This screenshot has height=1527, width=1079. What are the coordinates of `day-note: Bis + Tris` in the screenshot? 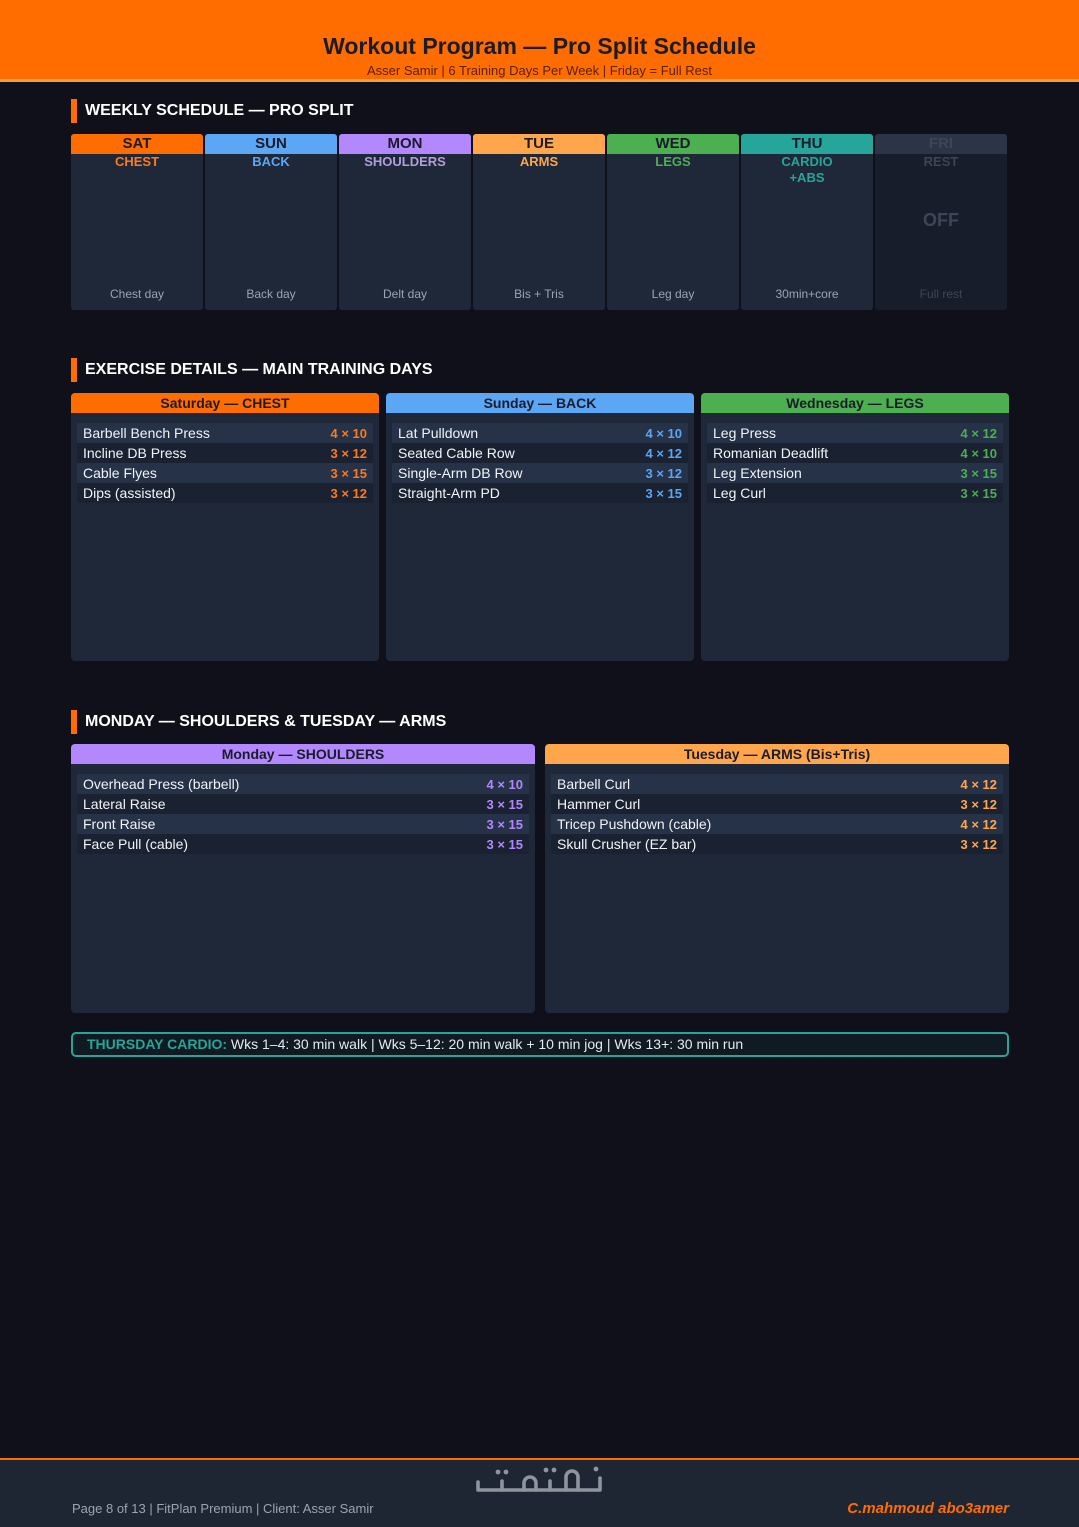 It's located at (539, 294).